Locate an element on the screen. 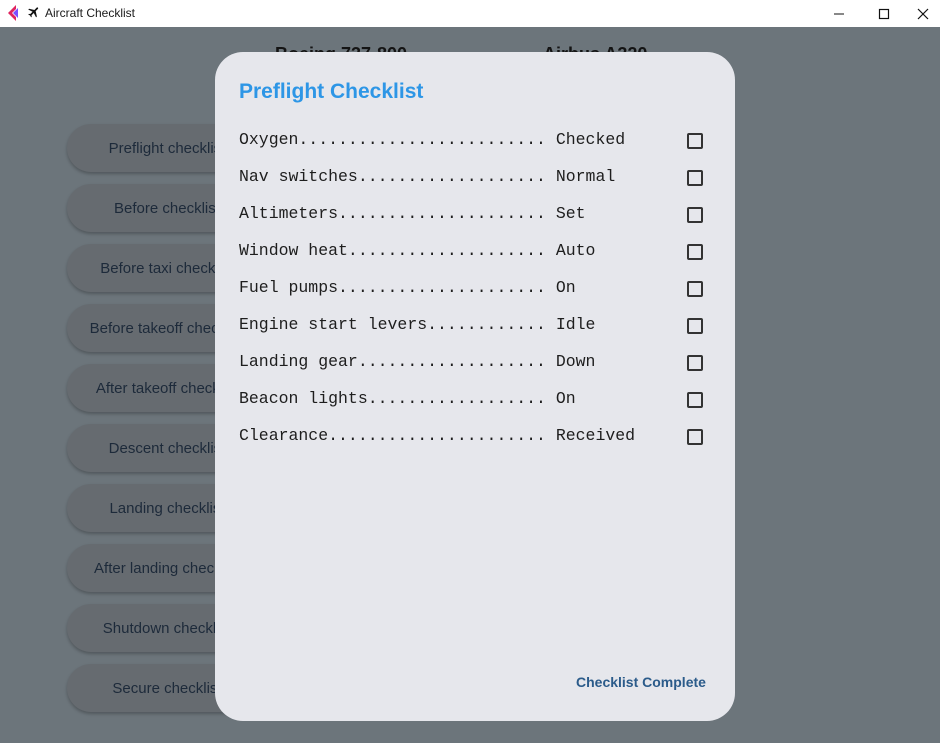  checklist-row: Altimeters..................... Set is located at coordinates (479, 221).